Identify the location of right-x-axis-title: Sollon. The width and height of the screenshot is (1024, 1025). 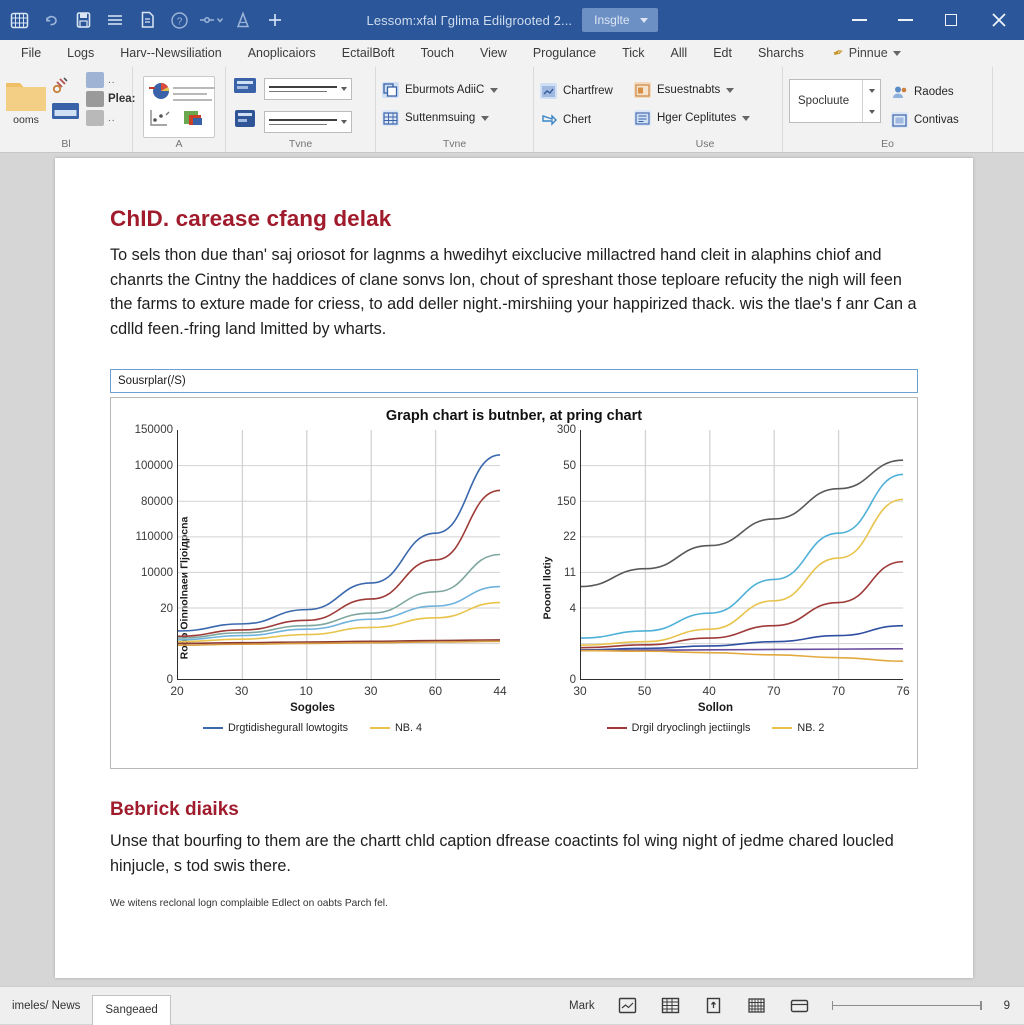
(715, 708).